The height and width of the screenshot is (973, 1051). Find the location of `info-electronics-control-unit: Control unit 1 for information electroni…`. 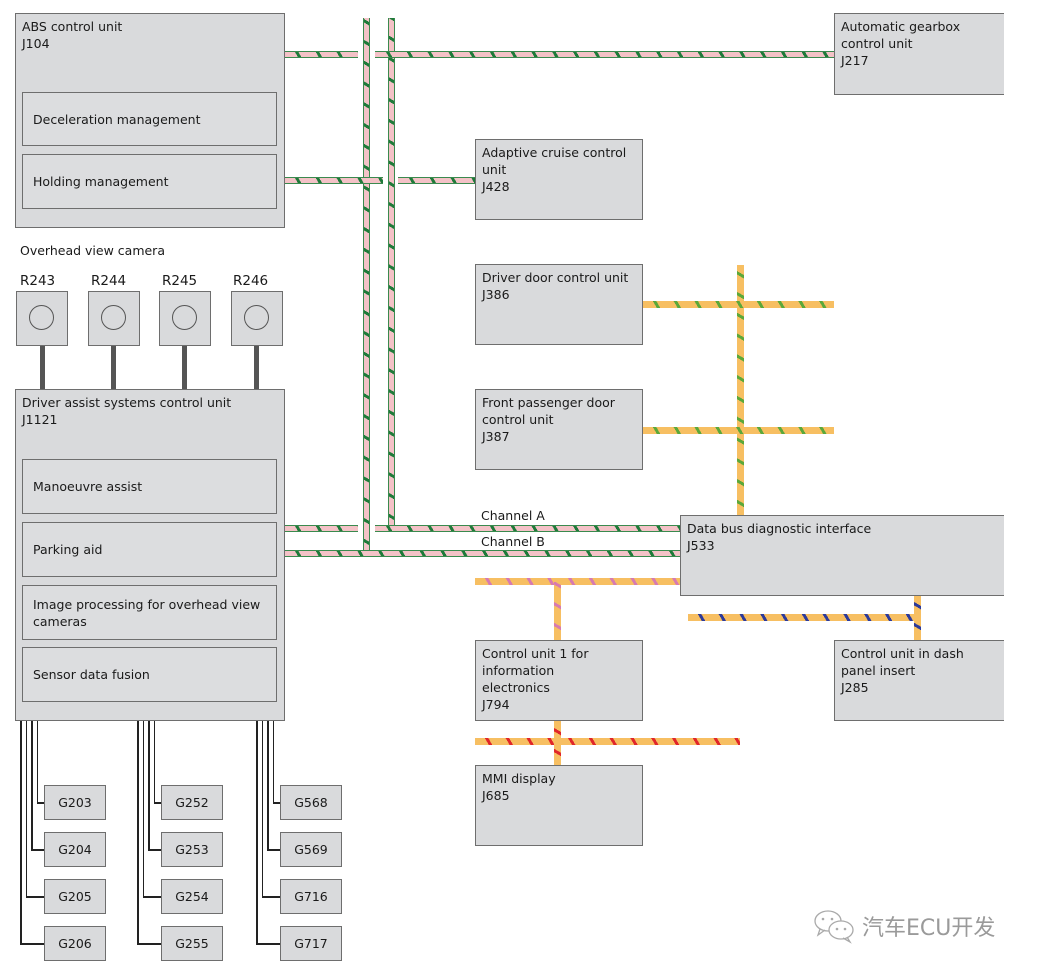

info-electronics-control-unit: Control unit 1 for information electroni… is located at coordinates (559, 680).